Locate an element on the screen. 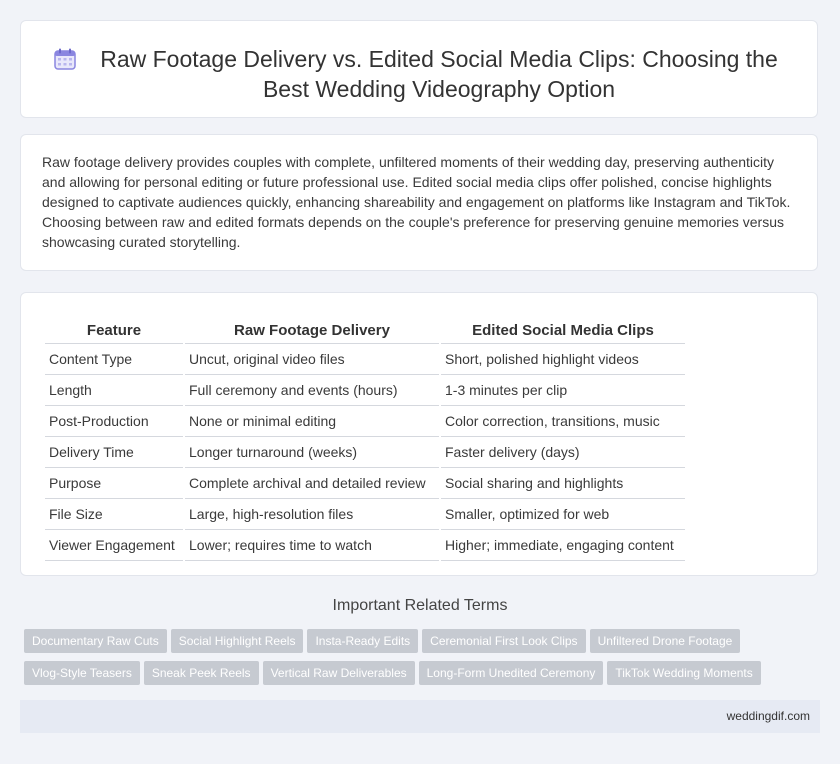 This screenshot has width=840, height=764. table-cell: Higher; immediate, engaging content is located at coordinates (563, 545).